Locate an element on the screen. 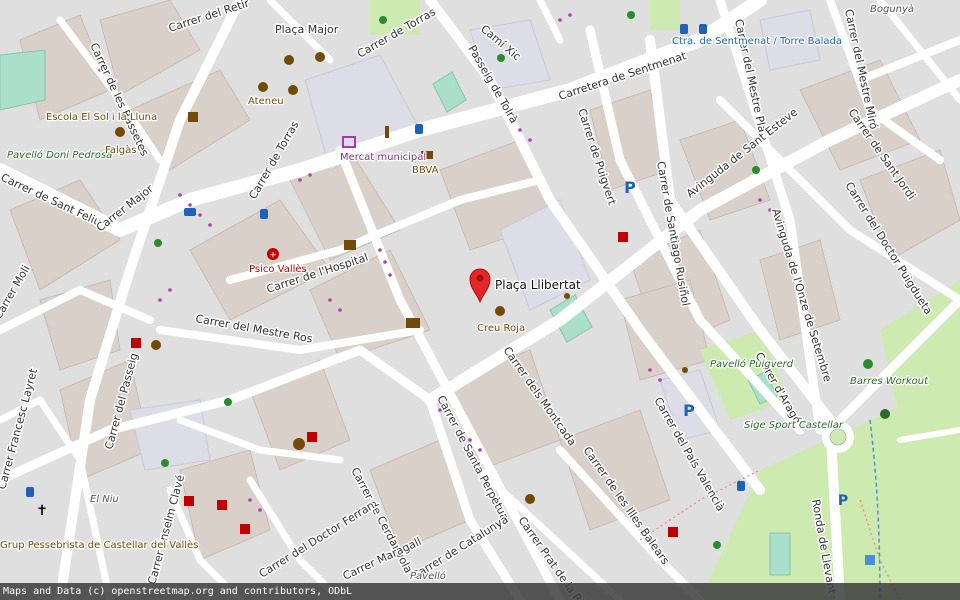 The height and width of the screenshot is (600, 960). post-office-icon is located at coordinates (413, 323).